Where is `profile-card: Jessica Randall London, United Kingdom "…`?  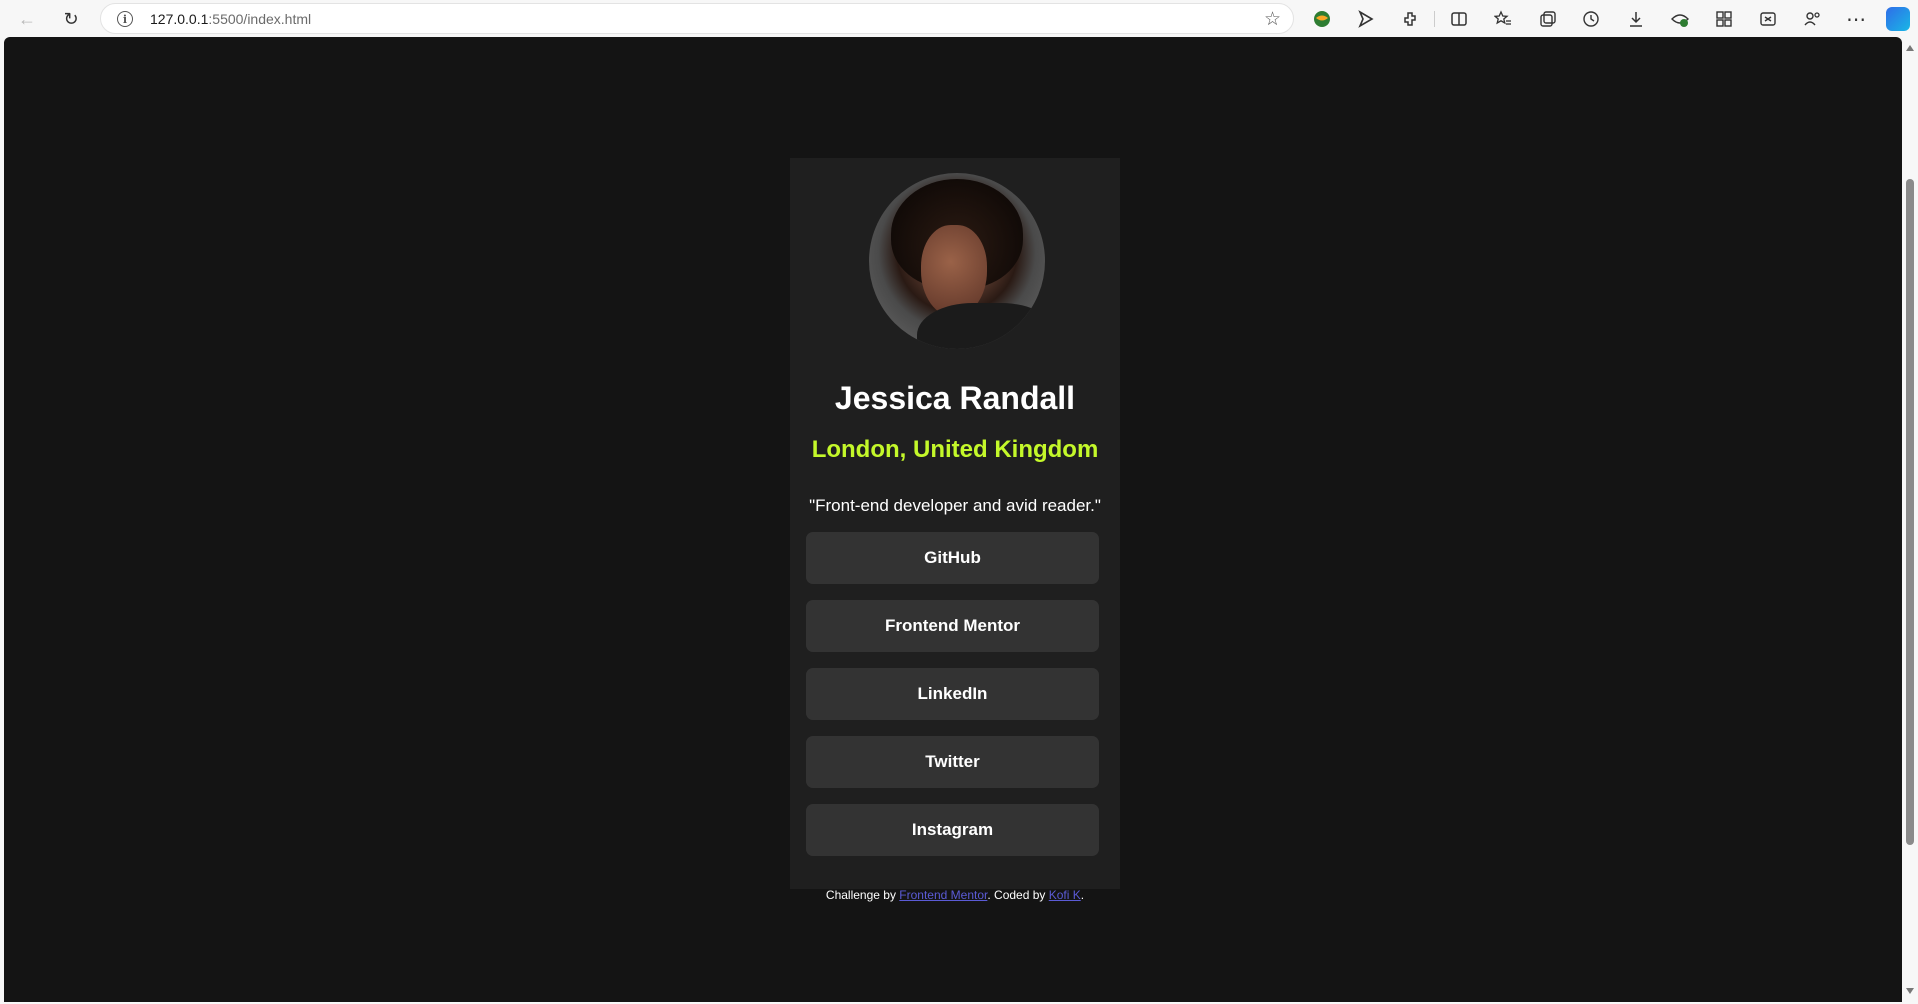
profile-card: Jessica Randall London, United Kingdom "… is located at coordinates (955, 523).